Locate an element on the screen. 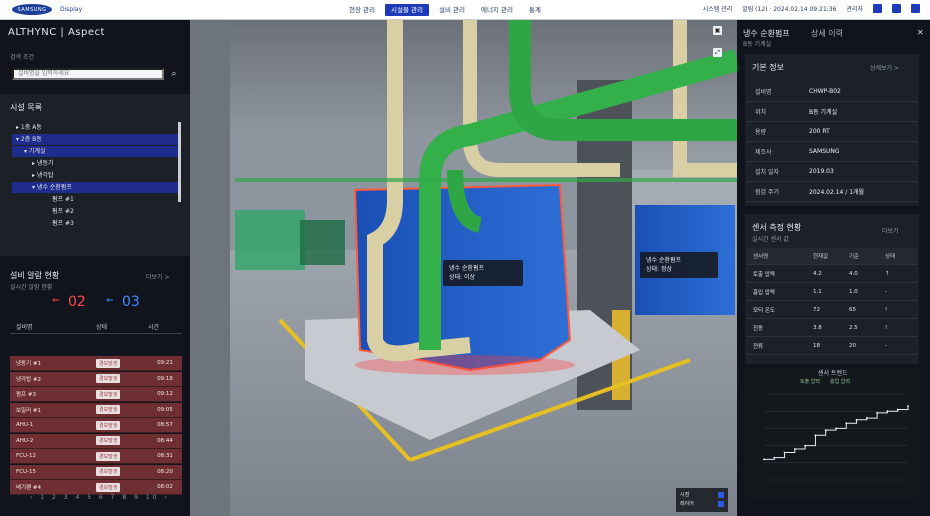 The image size is (930, 516). col-state: 상태 is located at coordinates (890, 257).